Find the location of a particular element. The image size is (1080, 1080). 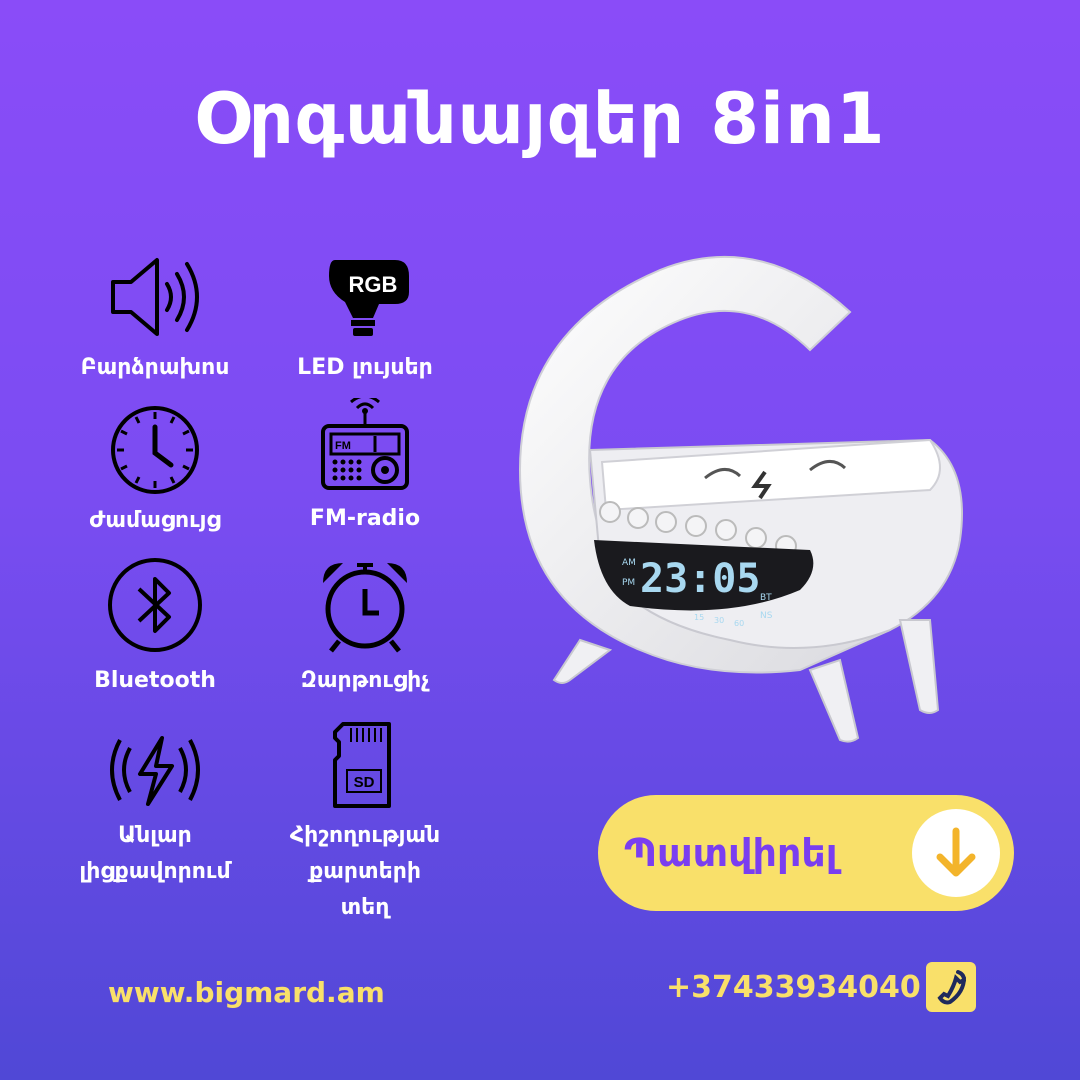

speaker-icon is located at coordinates (155, 297).